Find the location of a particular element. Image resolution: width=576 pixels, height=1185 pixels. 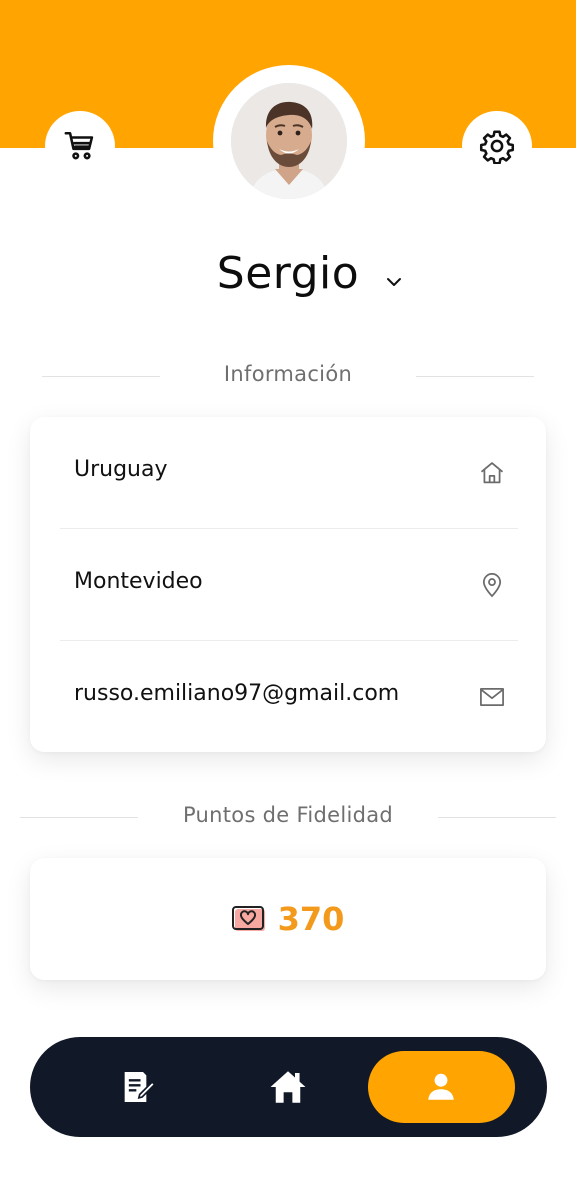

bottom-nav is located at coordinates (288, 1087).